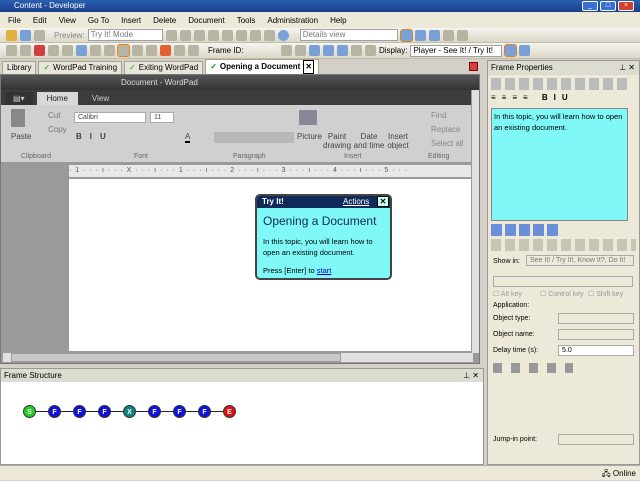 The height and width of the screenshot is (481, 640). I want to click on menu-tools: Tools, so click(246, 20).